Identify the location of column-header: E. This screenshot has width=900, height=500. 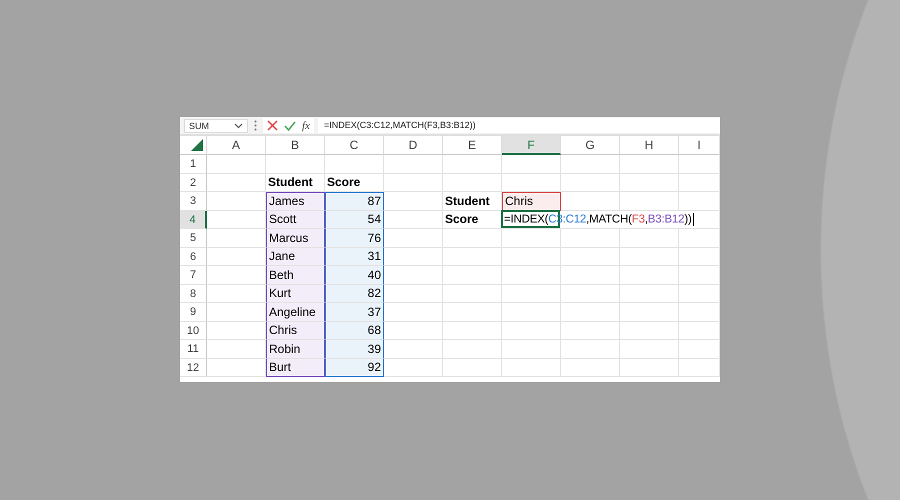
(472, 145).